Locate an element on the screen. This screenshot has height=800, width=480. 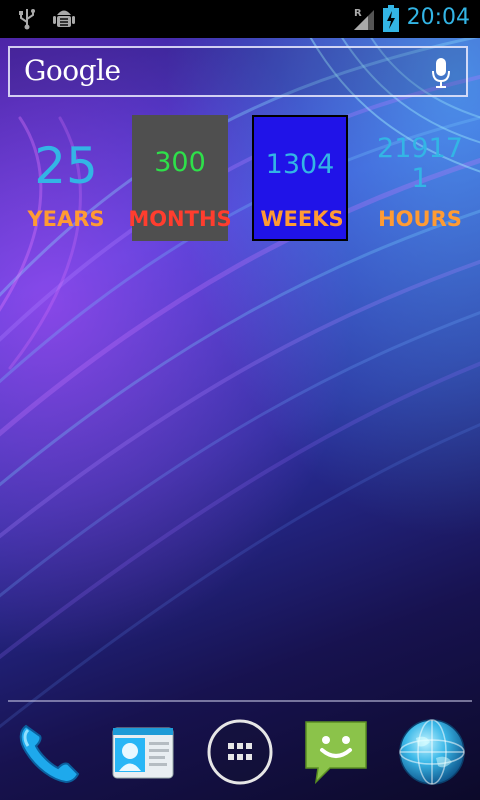
hours-widget: 21917 1 HOURS is located at coordinates (420, 178).